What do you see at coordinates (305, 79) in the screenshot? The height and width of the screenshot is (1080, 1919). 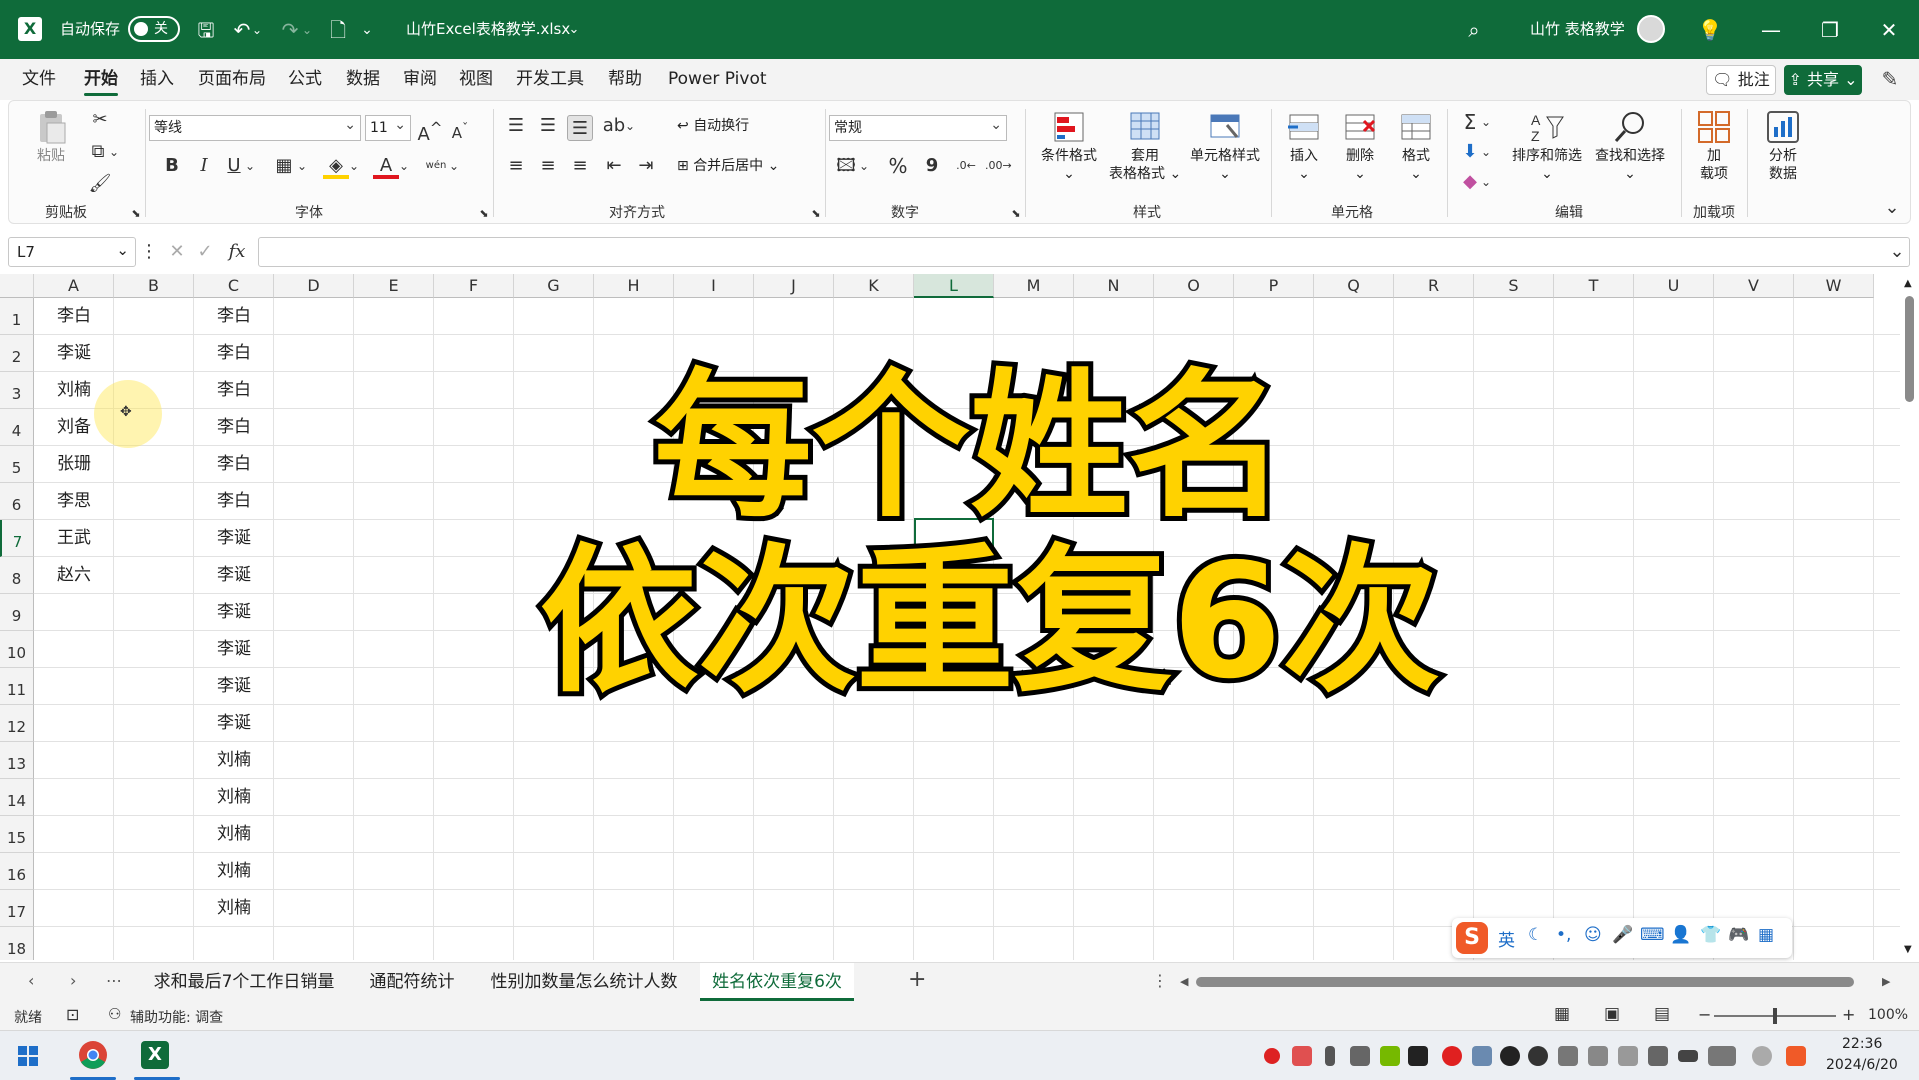 I see `tab-formulas: 公式` at bounding box center [305, 79].